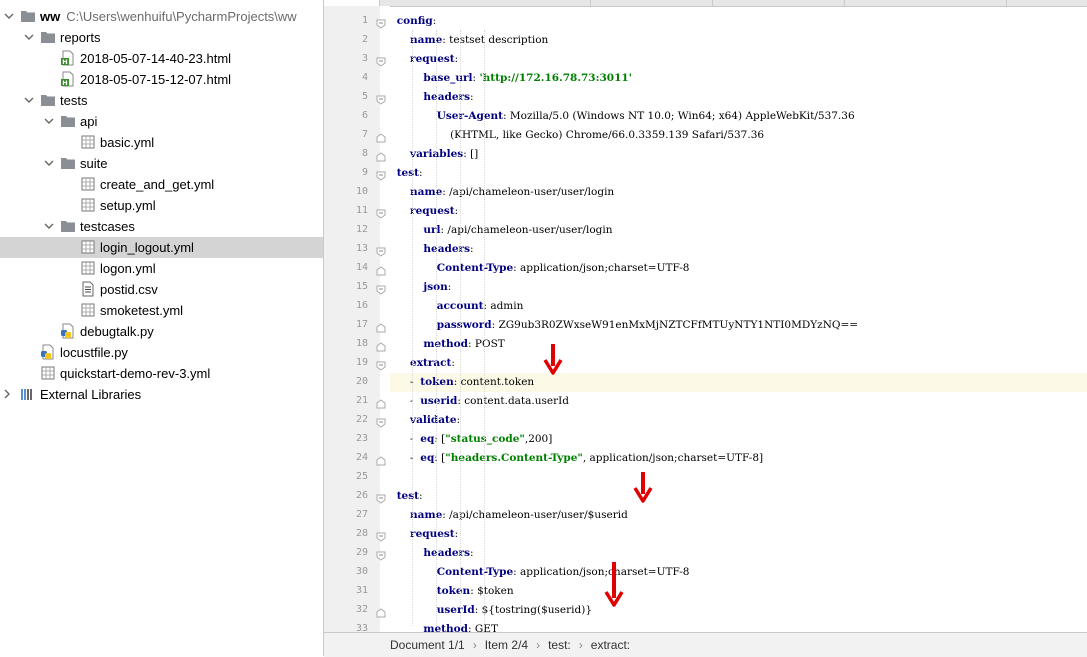 The width and height of the screenshot is (1087, 657). What do you see at coordinates (738, 477) in the screenshot?
I see `code-line` at bounding box center [738, 477].